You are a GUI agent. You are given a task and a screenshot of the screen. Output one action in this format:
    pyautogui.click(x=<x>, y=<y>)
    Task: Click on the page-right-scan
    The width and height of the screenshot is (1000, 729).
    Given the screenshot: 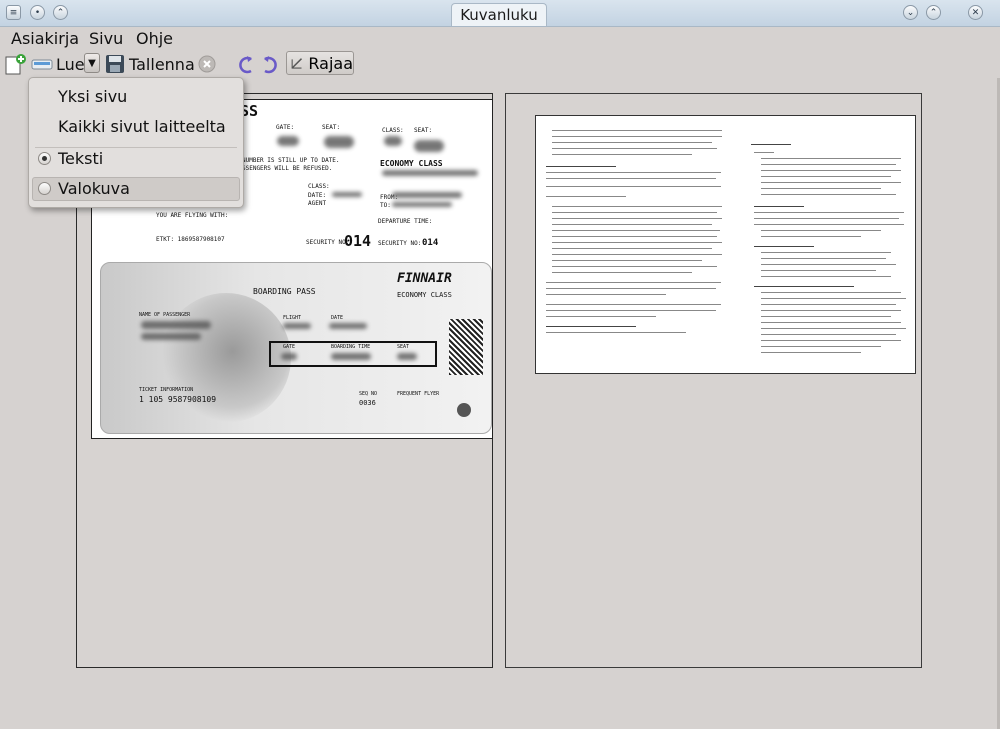 What is the action you would take?
    pyautogui.click(x=725, y=244)
    